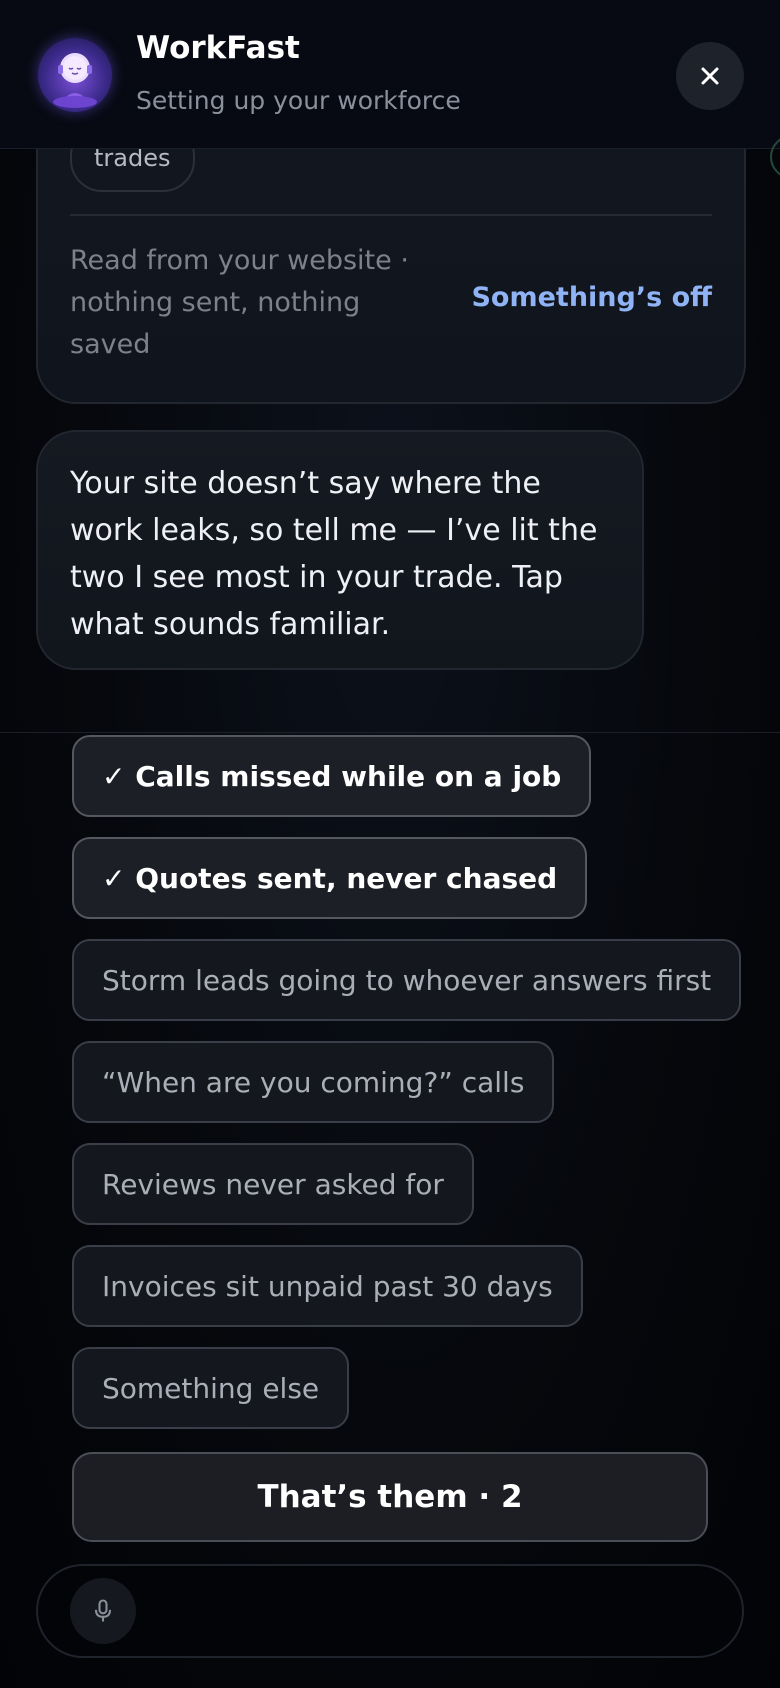  What do you see at coordinates (313, 1082) in the screenshot?
I see `option-when-coming-calls: “When are you coming?” calls` at bounding box center [313, 1082].